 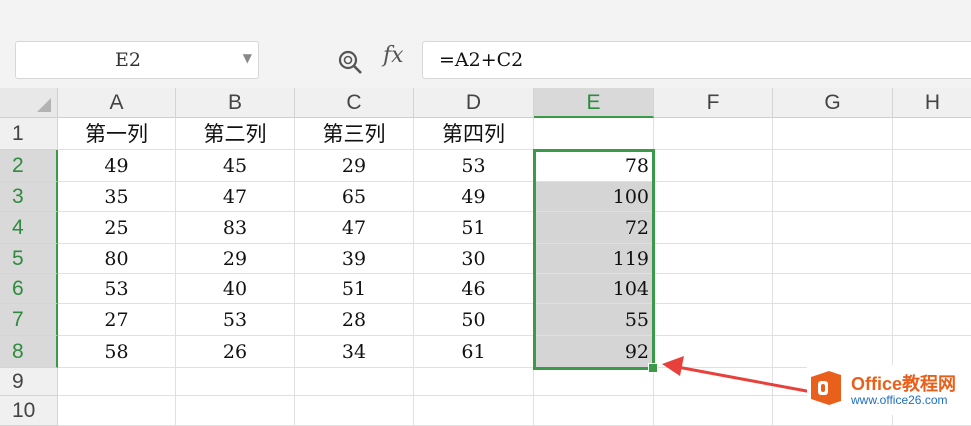 I want to click on cell-e10, so click(x=594, y=411).